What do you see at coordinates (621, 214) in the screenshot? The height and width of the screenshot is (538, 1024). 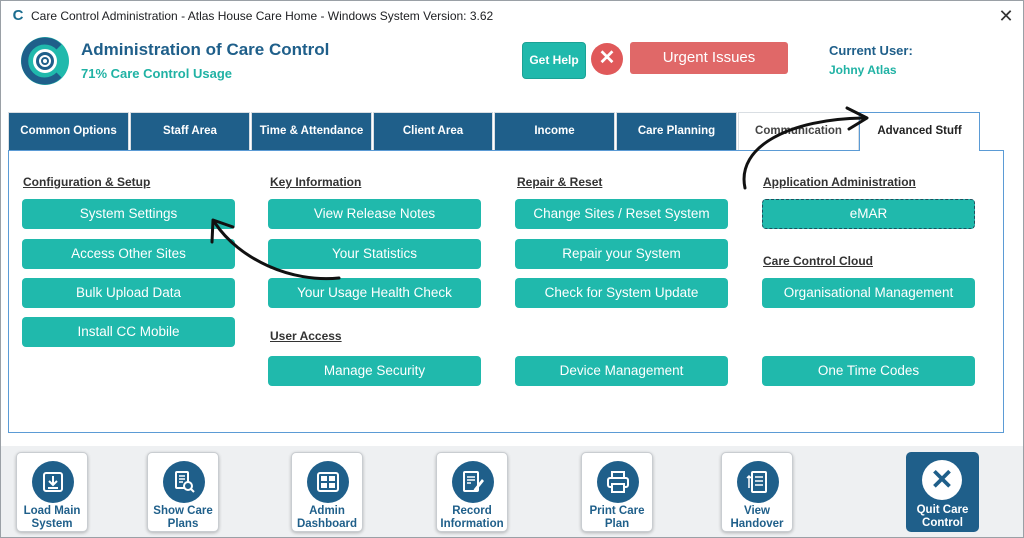 I see `change-sites-reset-button: Change Sites / Reset System` at bounding box center [621, 214].